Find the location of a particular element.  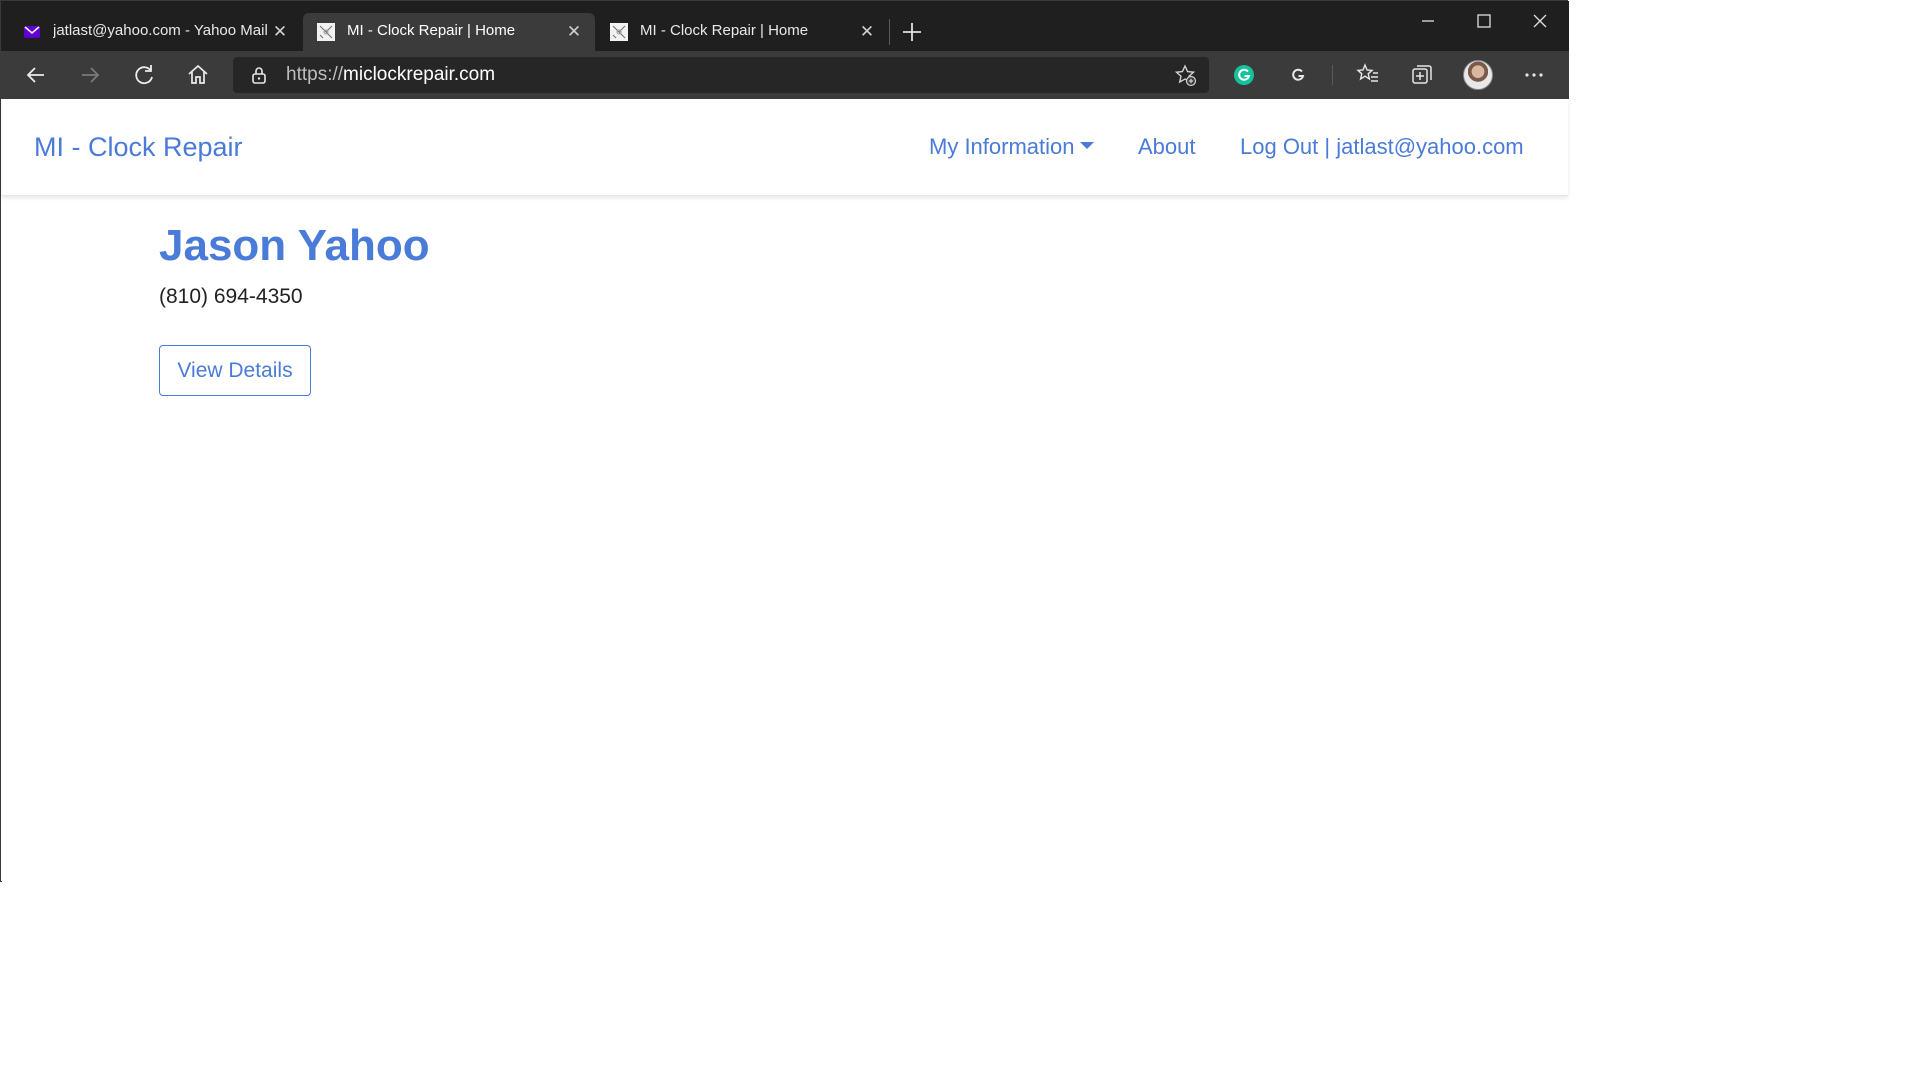

profile-name: Jason Yahoo is located at coordinates (294, 245).